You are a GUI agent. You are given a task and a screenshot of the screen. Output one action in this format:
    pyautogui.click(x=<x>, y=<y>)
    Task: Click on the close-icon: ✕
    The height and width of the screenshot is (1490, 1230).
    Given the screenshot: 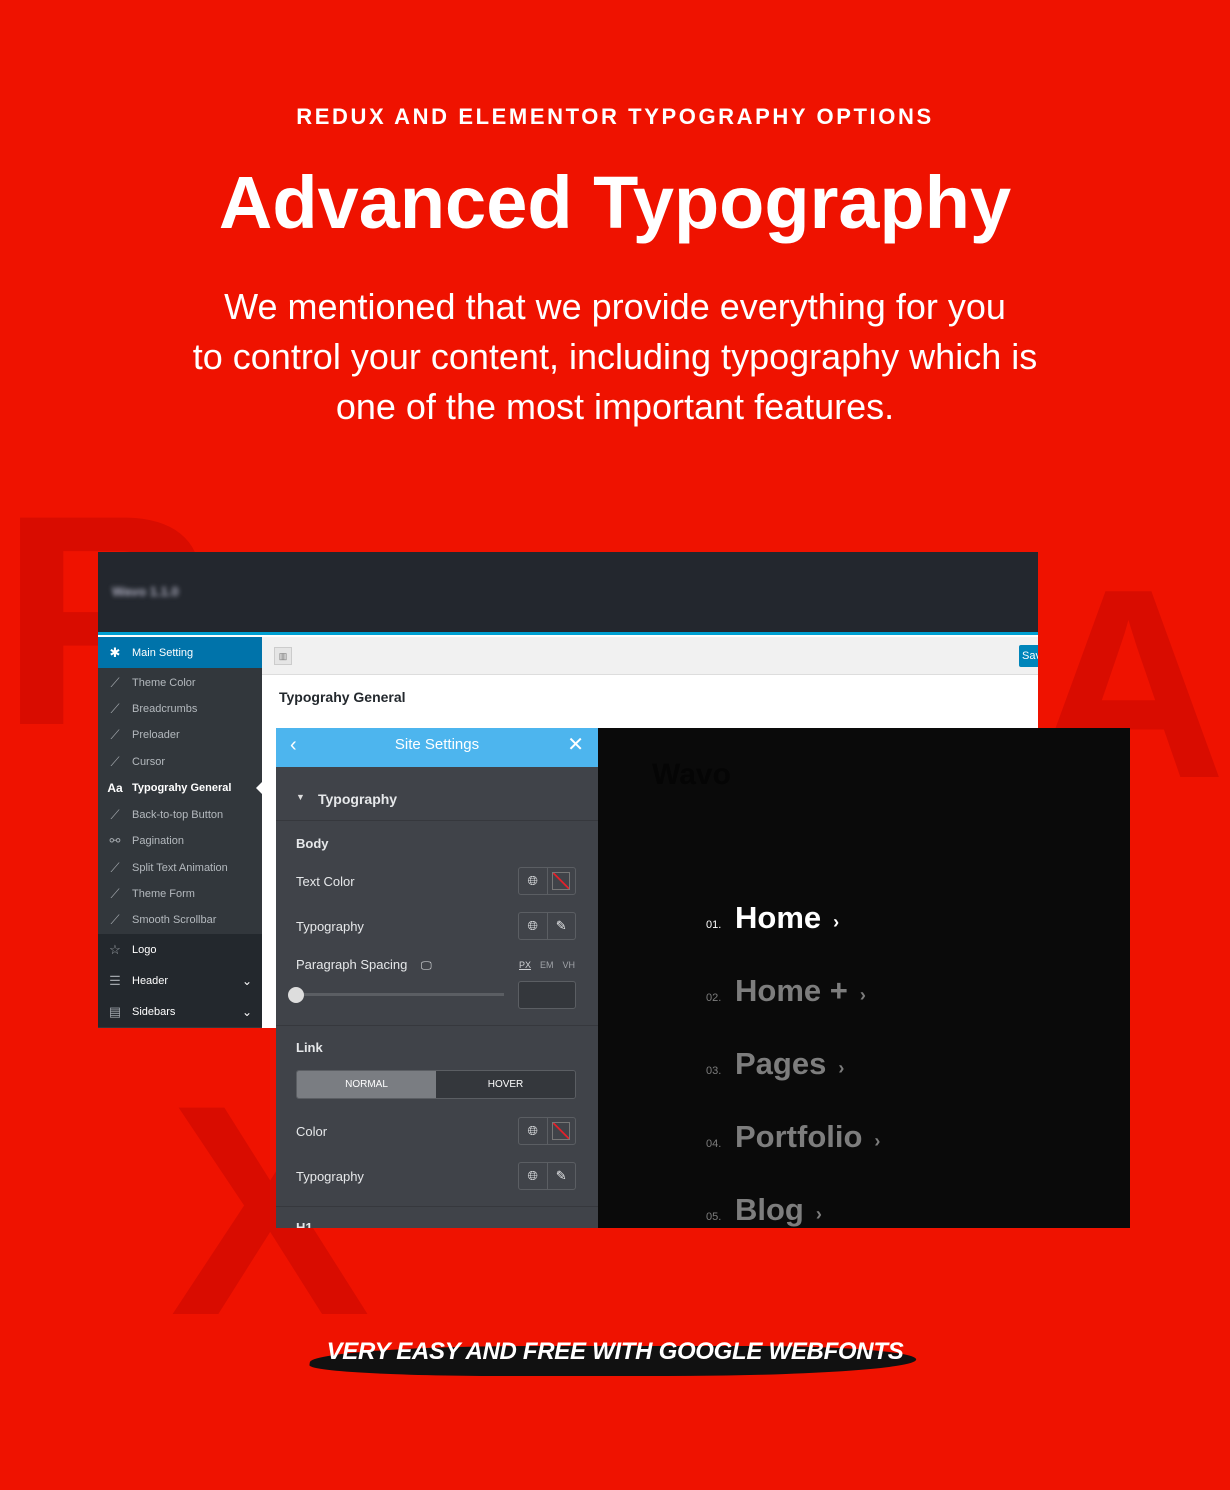 What is the action you would take?
    pyautogui.click(x=575, y=745)
    